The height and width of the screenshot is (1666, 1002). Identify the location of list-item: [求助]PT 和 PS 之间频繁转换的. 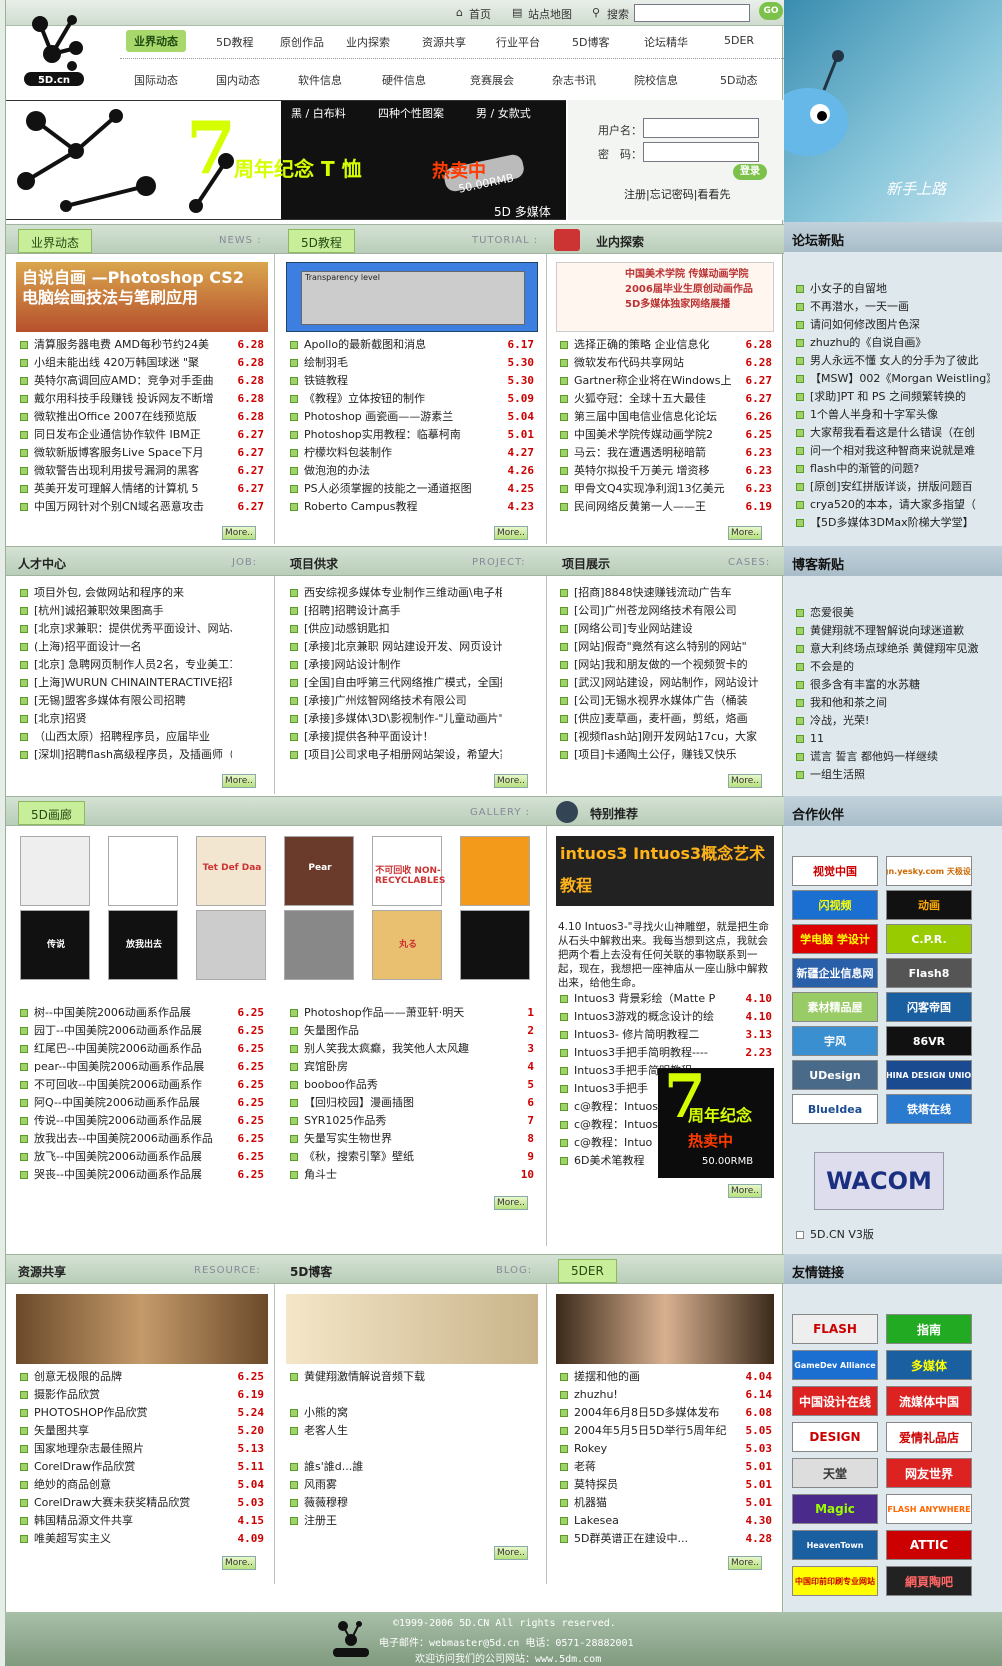
(896, 397).